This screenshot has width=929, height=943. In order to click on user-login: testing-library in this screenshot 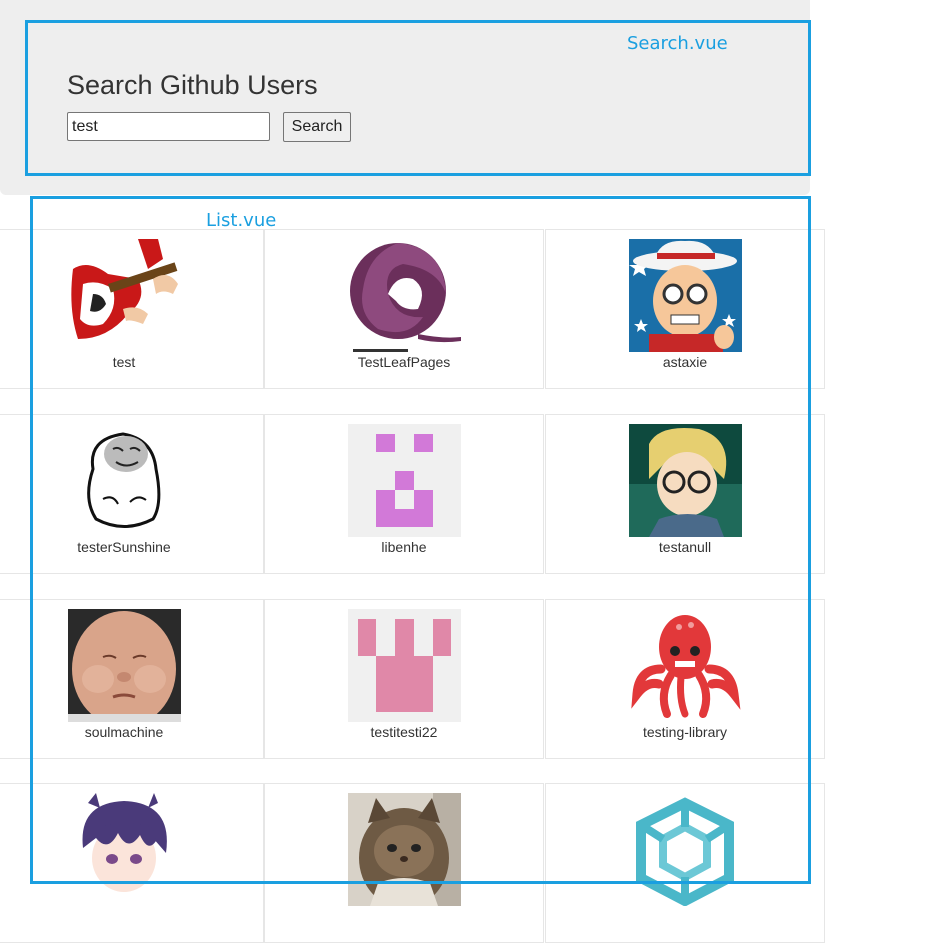, I will do `click(685, 732)`.